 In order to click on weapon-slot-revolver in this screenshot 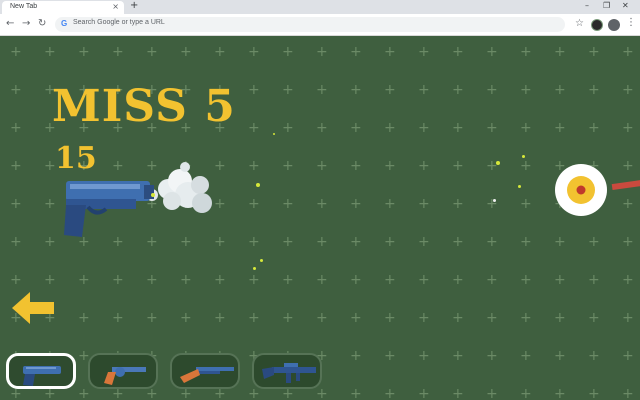, I will do `click(123, 371)`.